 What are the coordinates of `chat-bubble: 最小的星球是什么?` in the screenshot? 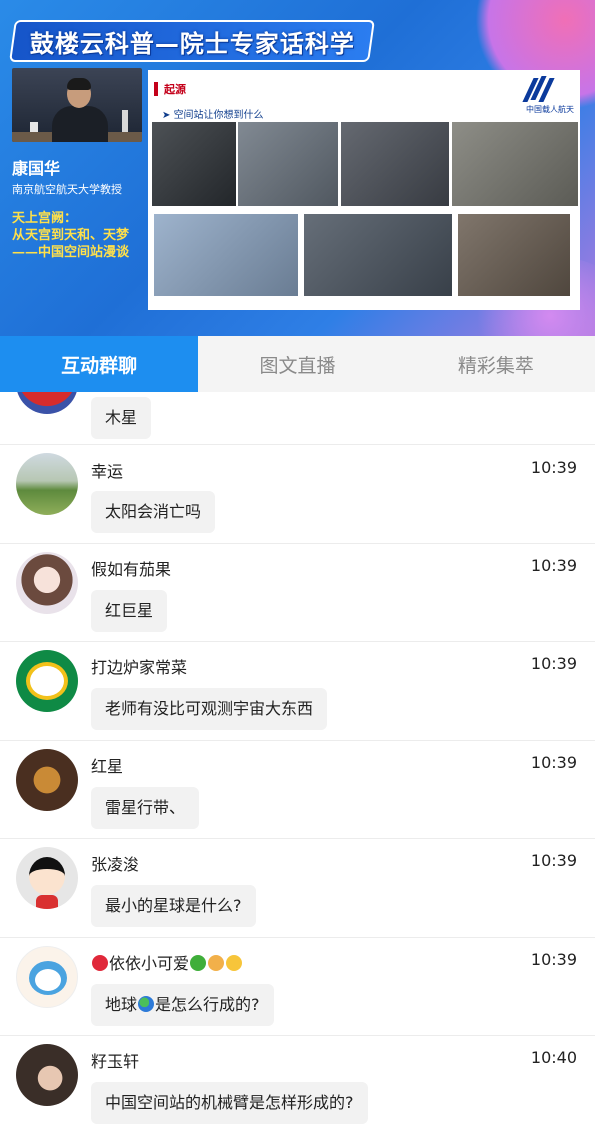 It's located at (173, 906).